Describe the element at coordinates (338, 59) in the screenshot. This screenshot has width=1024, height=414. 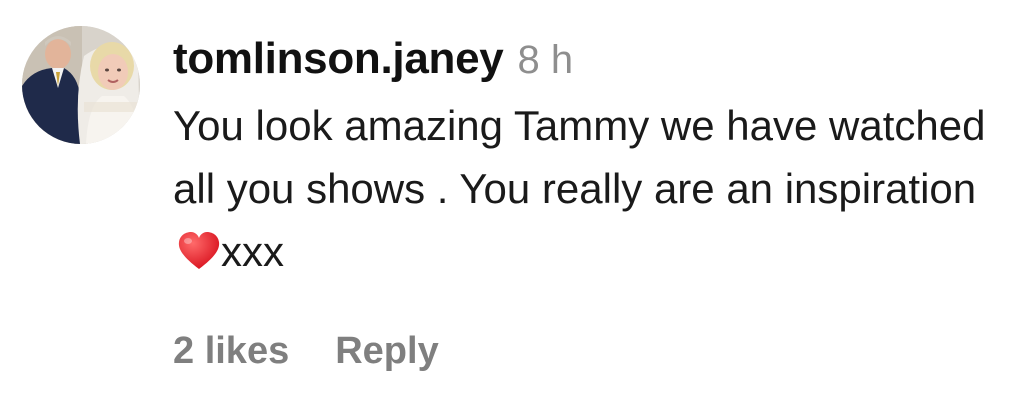
I see `username-link: tomlinson.janey` at that location.